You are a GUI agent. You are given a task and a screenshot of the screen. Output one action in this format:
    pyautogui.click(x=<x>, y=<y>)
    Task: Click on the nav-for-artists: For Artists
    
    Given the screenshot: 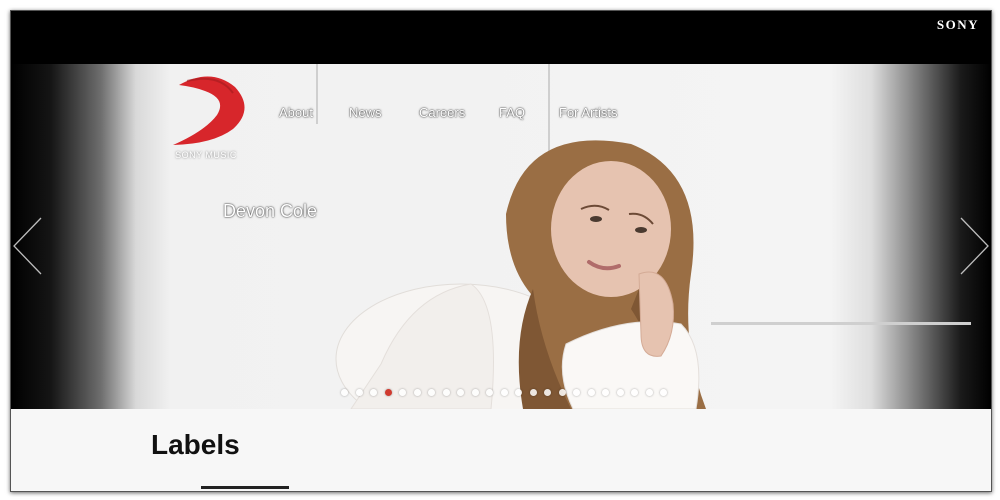 What is the action you would take?
    pyautogui.click(x=588, y=112)
    